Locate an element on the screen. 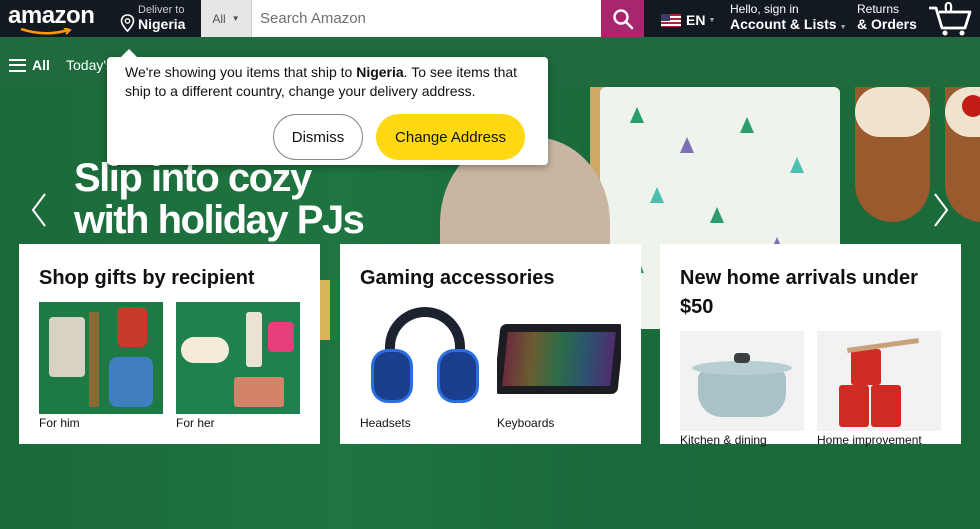 This screenshot has width=980, height=529. tile-keyboards: Keyboards is located at coordinates (559, 366).